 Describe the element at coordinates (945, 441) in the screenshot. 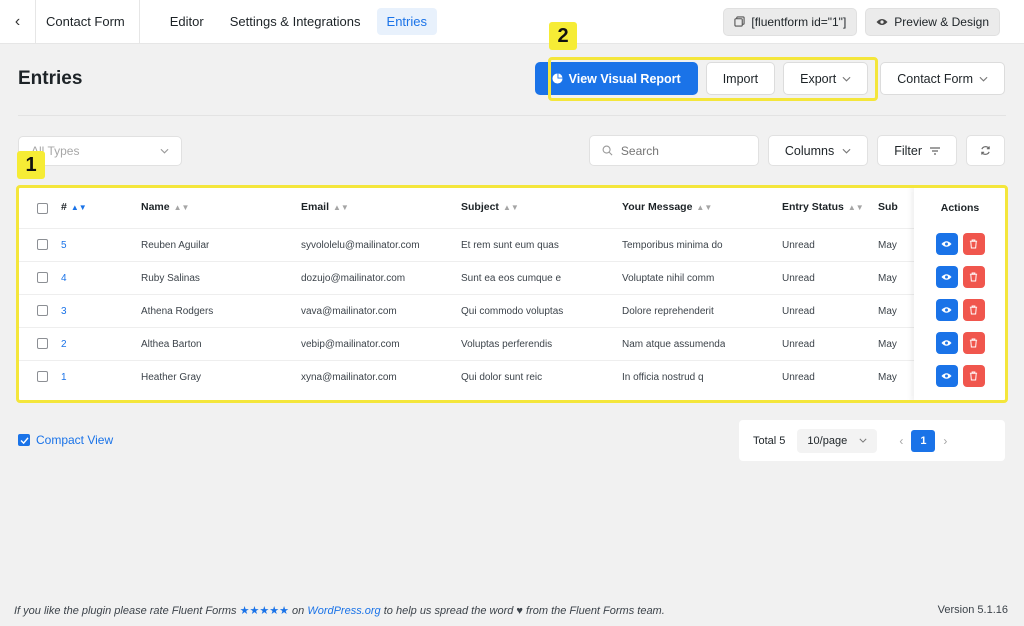

I see `next-page-icon: ›` at that location.